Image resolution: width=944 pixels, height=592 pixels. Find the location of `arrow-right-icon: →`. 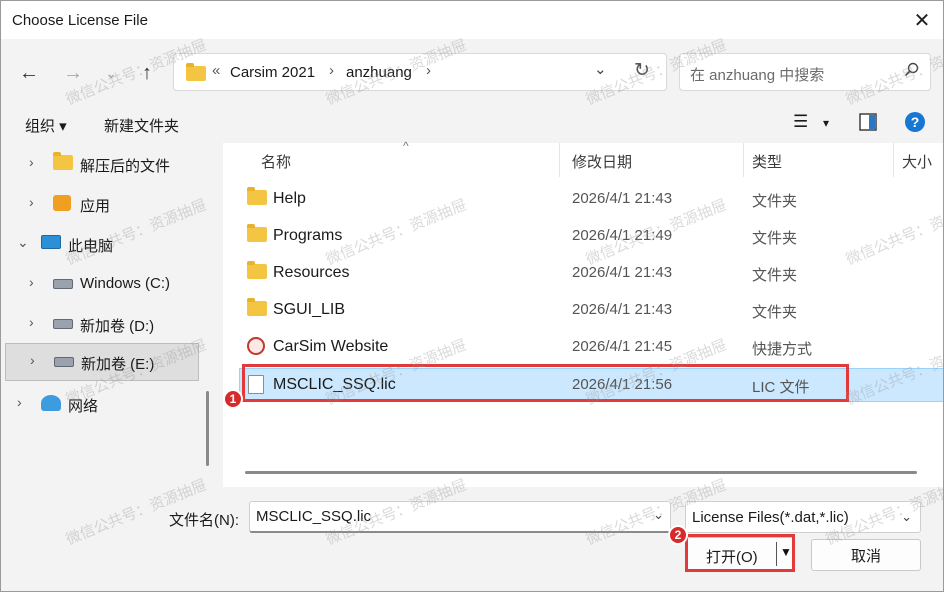

arrow-right-icon: → is located at coordinates (73, 72).